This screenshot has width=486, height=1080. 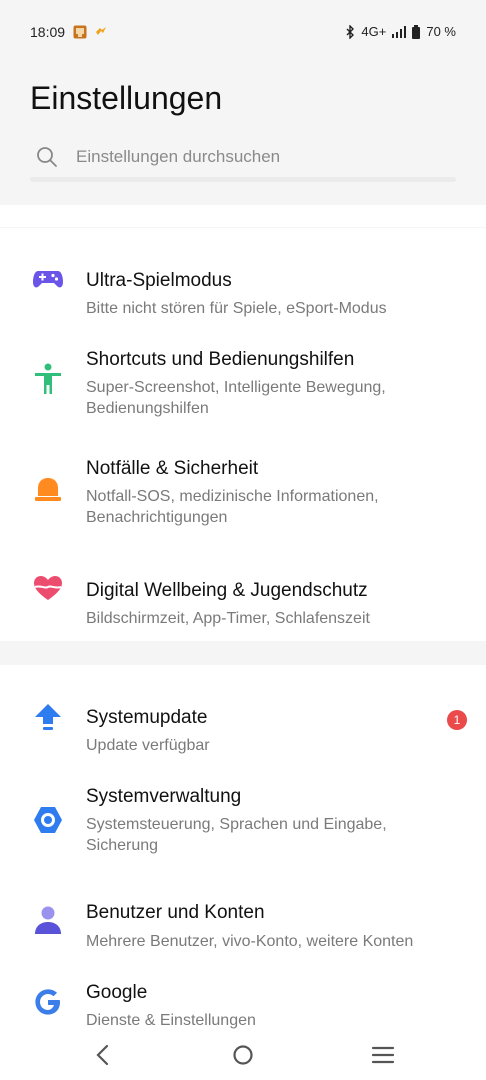 What do you see at coordinates (48, 920) in the screenshot?
I see `user-icon` at bounding box center [48, 920].